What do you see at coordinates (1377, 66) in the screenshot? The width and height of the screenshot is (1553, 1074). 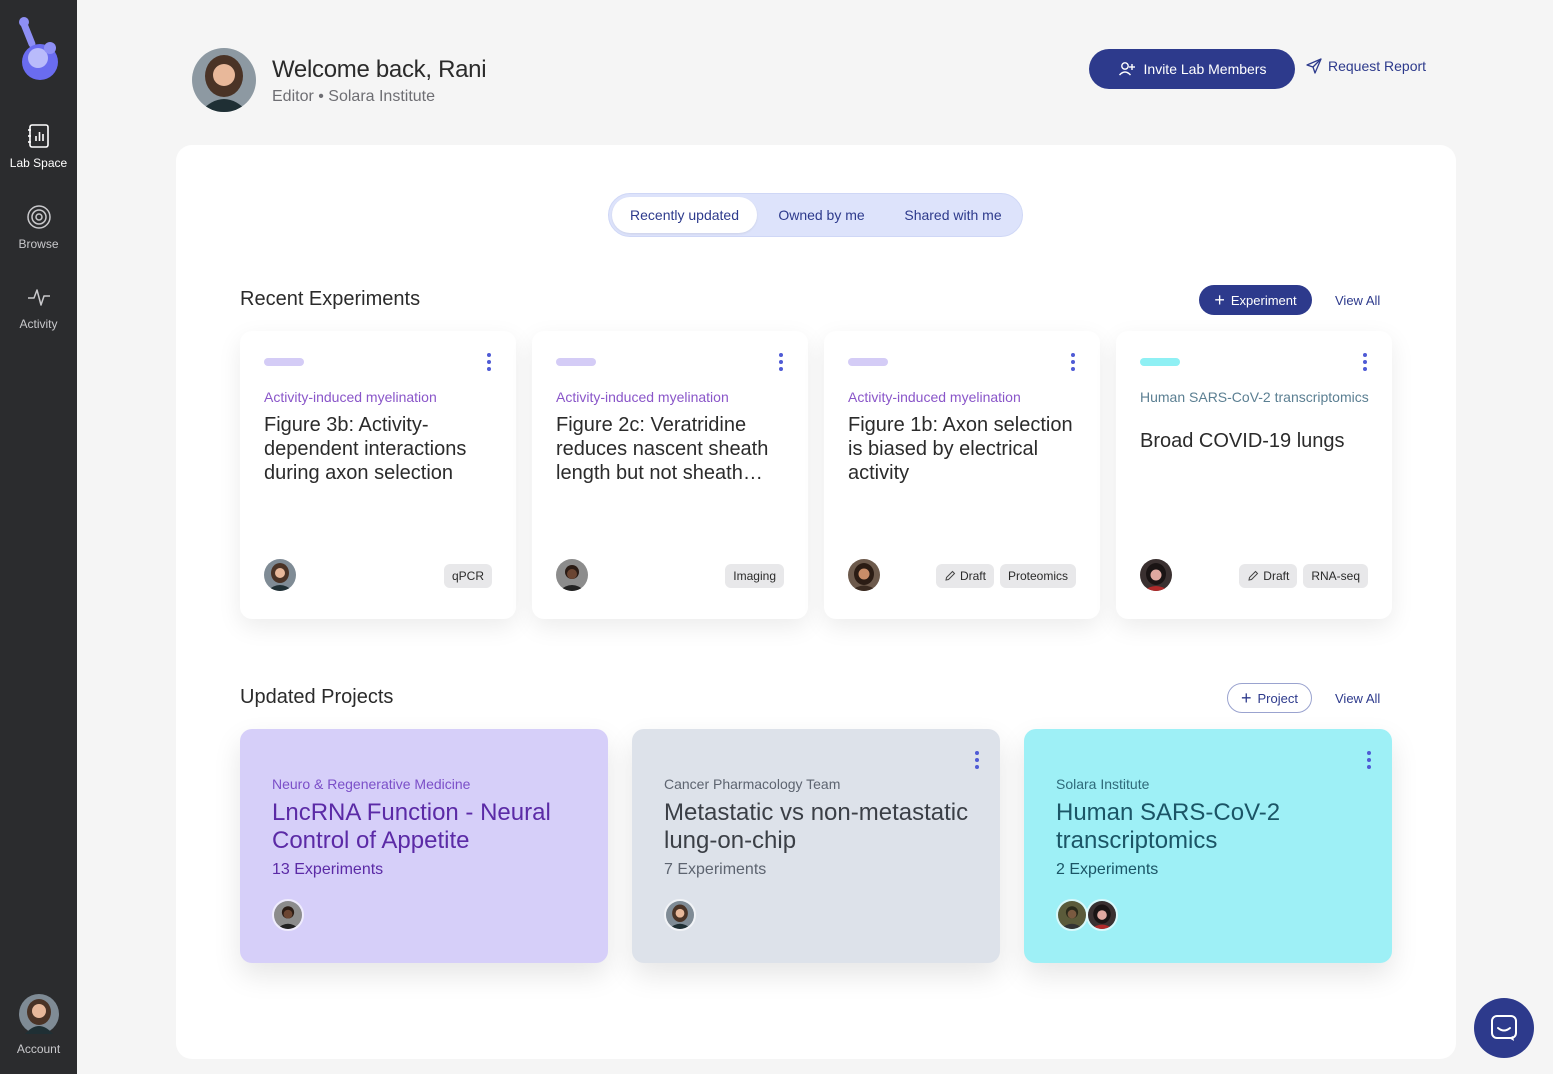 I see `request-report-label: Request Report` at bounding box center [1377, 66].